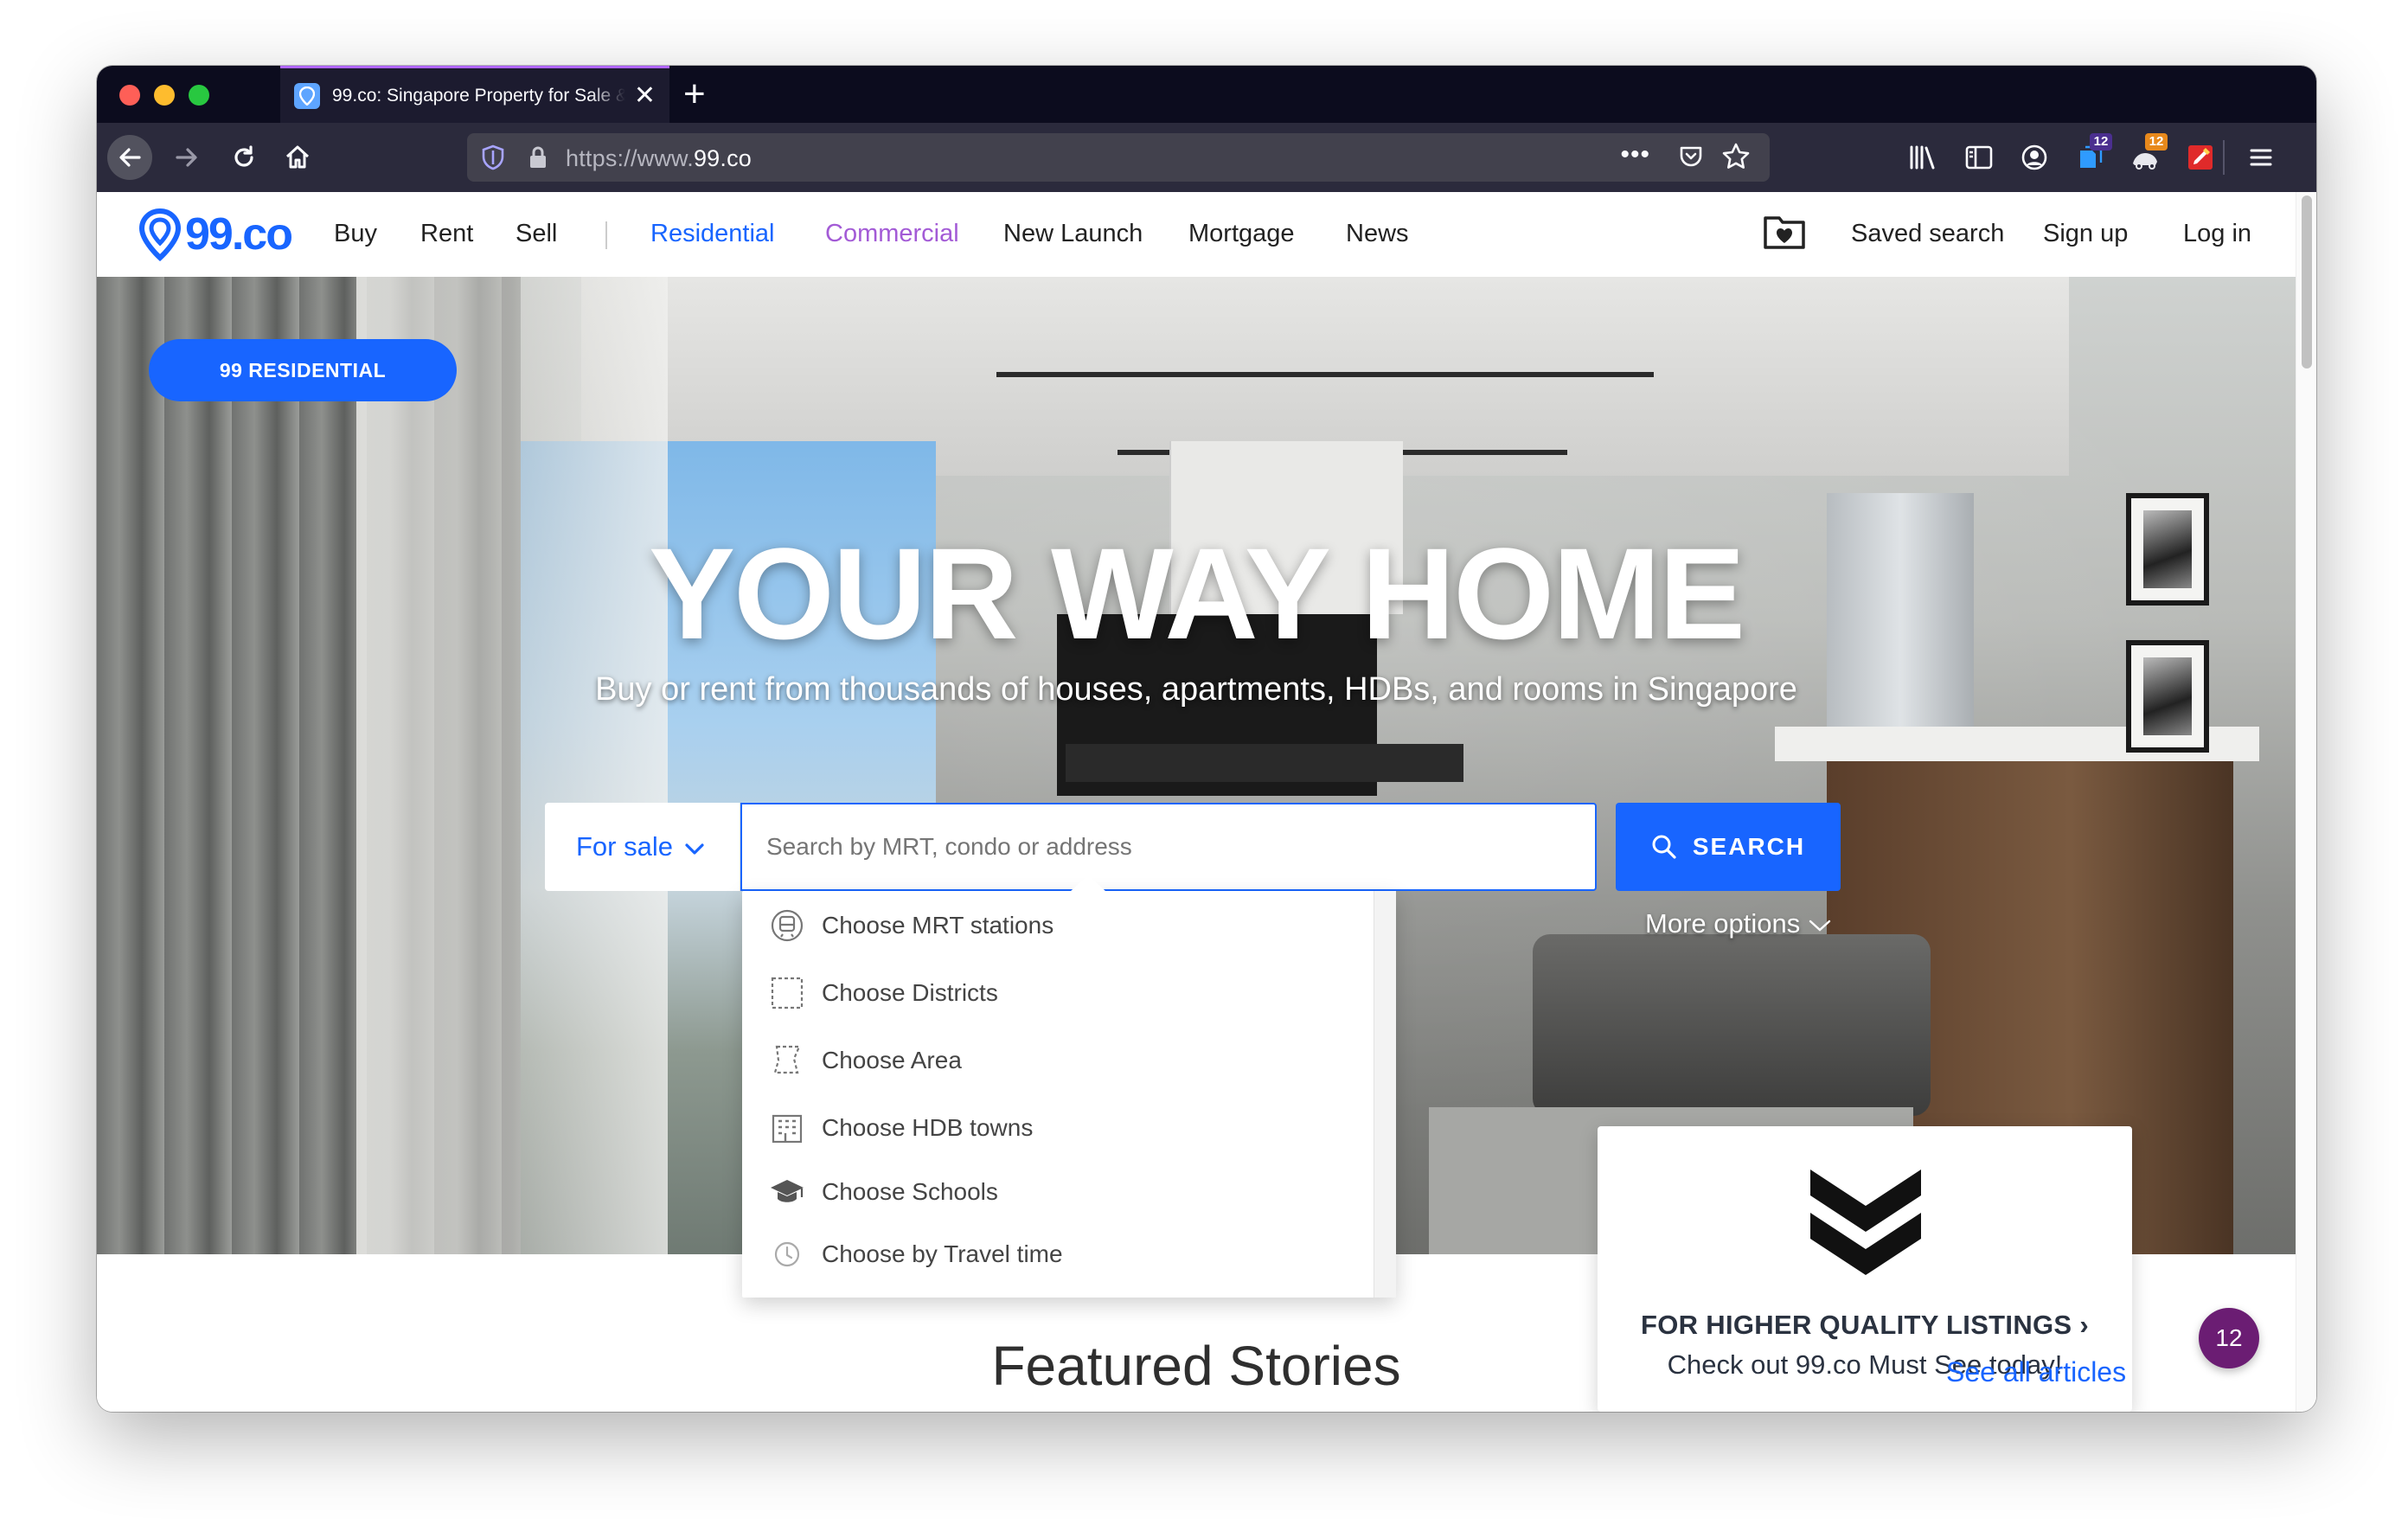 This screenshot has width=2408, height=1538. I want to click on nav-bar: https://www.99.co ••• 12 12, so click(1206, 157).